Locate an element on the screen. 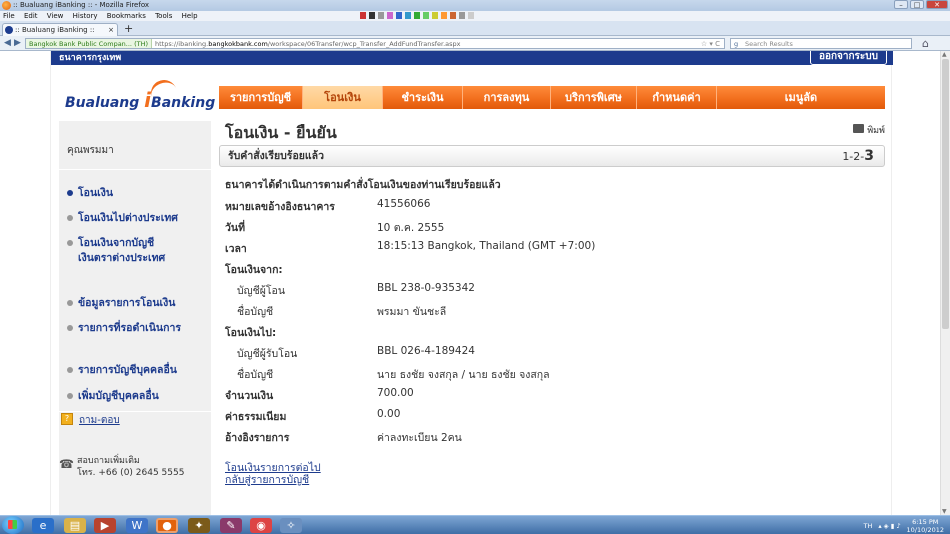 The height and width of the screenshot is (534, 950). sidebar-item-transfer: โอนเงิน is located at coordinates (89, 193).